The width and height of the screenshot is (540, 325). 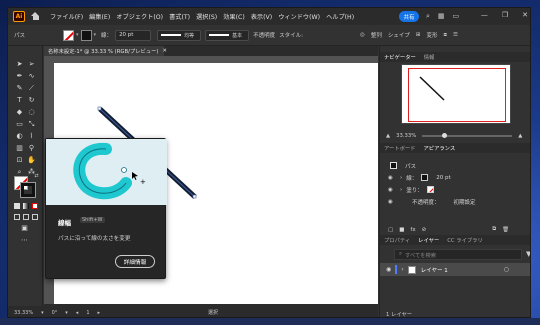 I want to click on clear-icon: ⊘, so click(x=424, y=230).